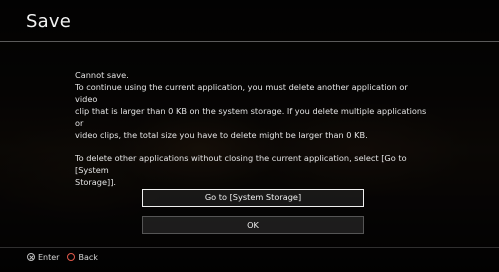 The height and width of the screenshot is (272, 499). Describe the element at coordinates (71, 257) in the screenshot. I see `circle-button-icon` at that location.